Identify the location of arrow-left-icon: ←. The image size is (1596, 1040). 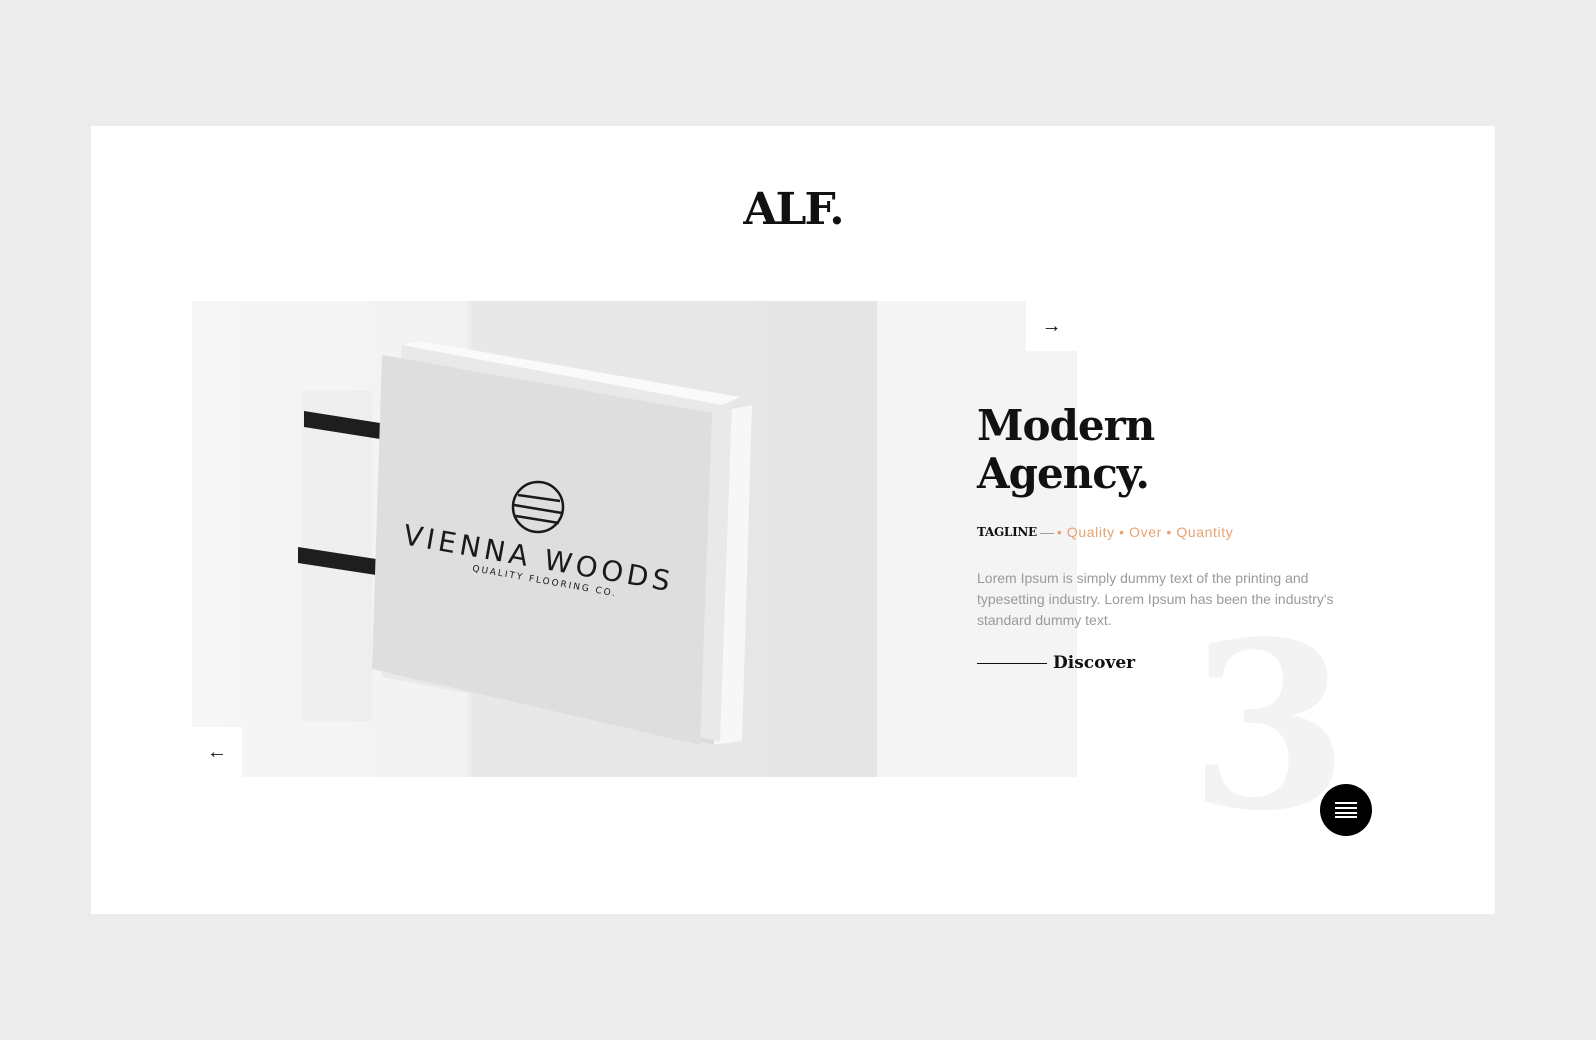
(217, 751).